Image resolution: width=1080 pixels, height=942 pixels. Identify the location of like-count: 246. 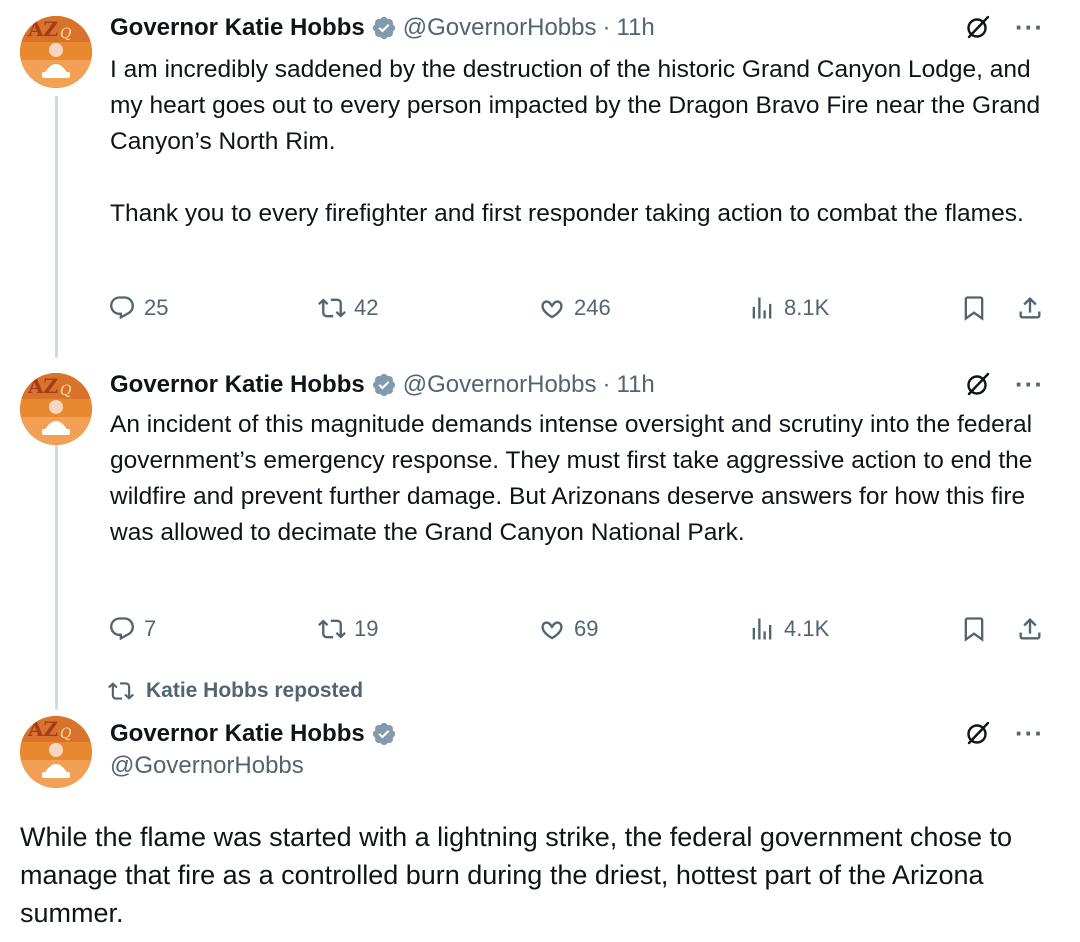
(592, 307).